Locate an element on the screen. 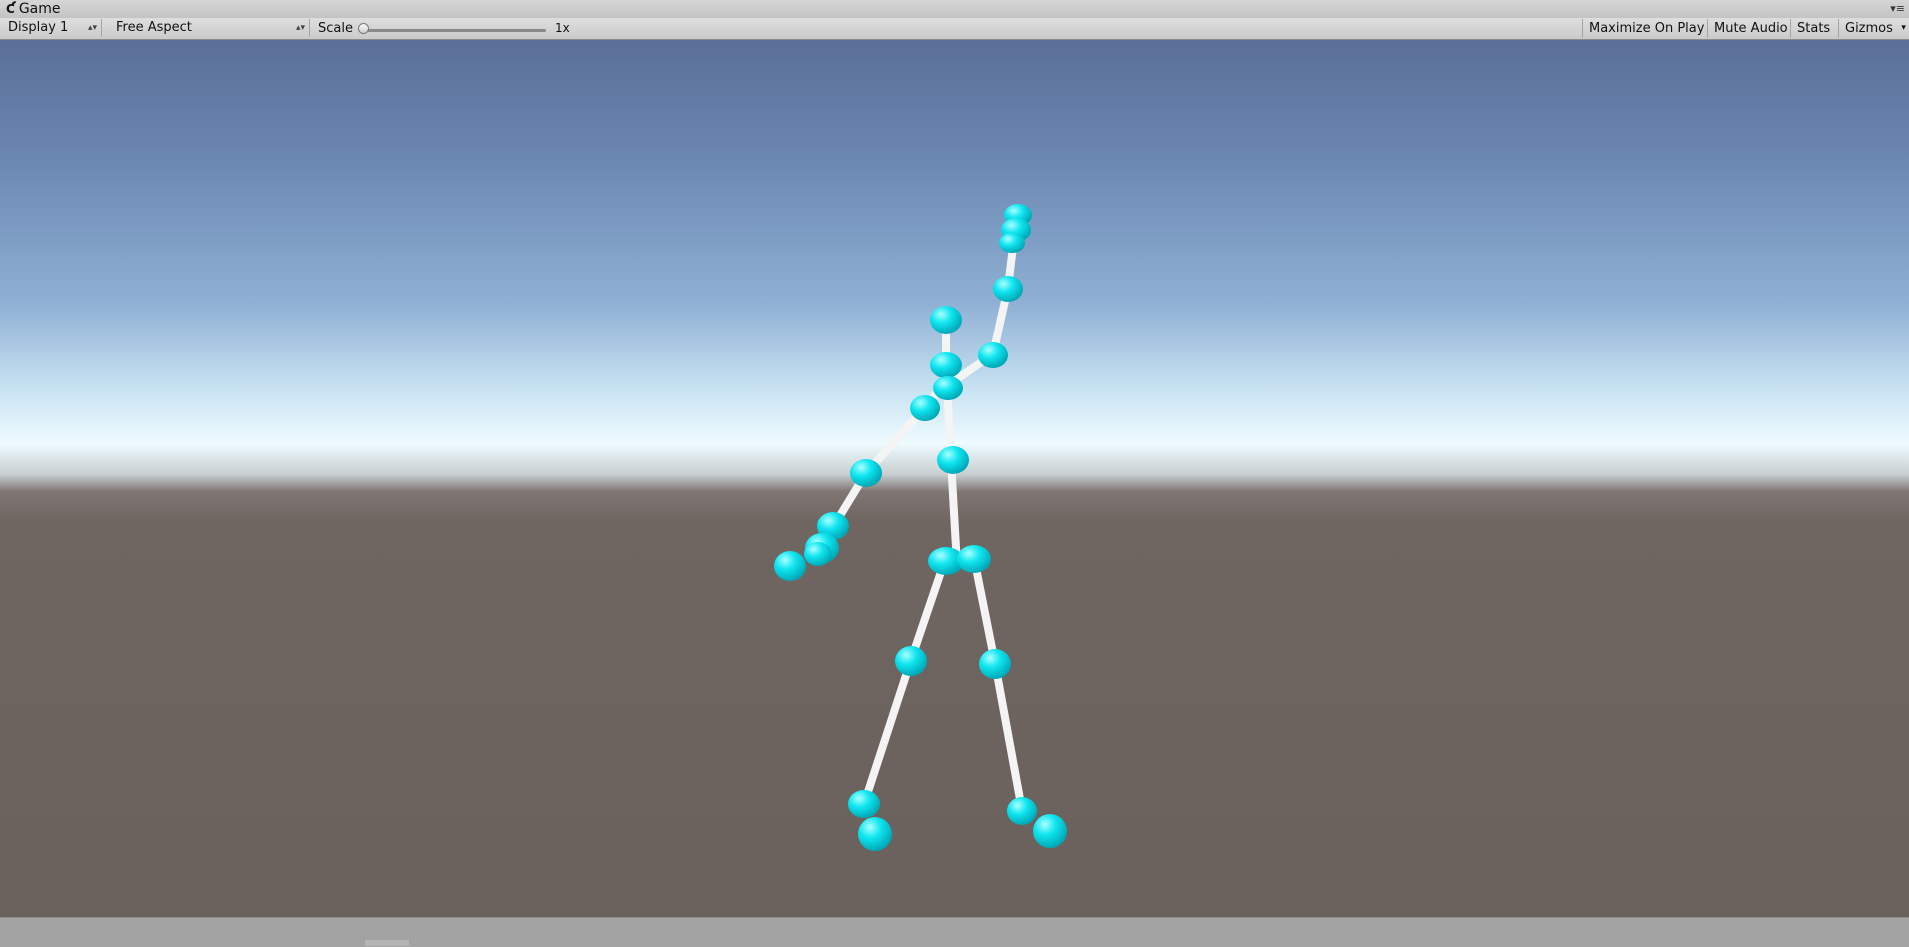 The width and height of the screenshot is (1909, 947). left-ankle-joint is located at coordinates (864, 804).